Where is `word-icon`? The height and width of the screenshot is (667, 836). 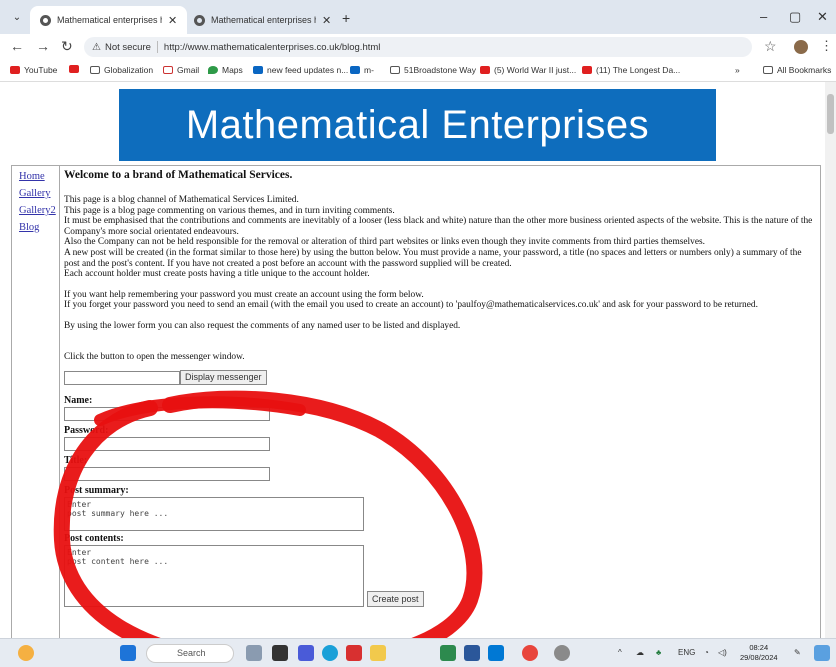 word-icon is located at coordinates (472, 653).